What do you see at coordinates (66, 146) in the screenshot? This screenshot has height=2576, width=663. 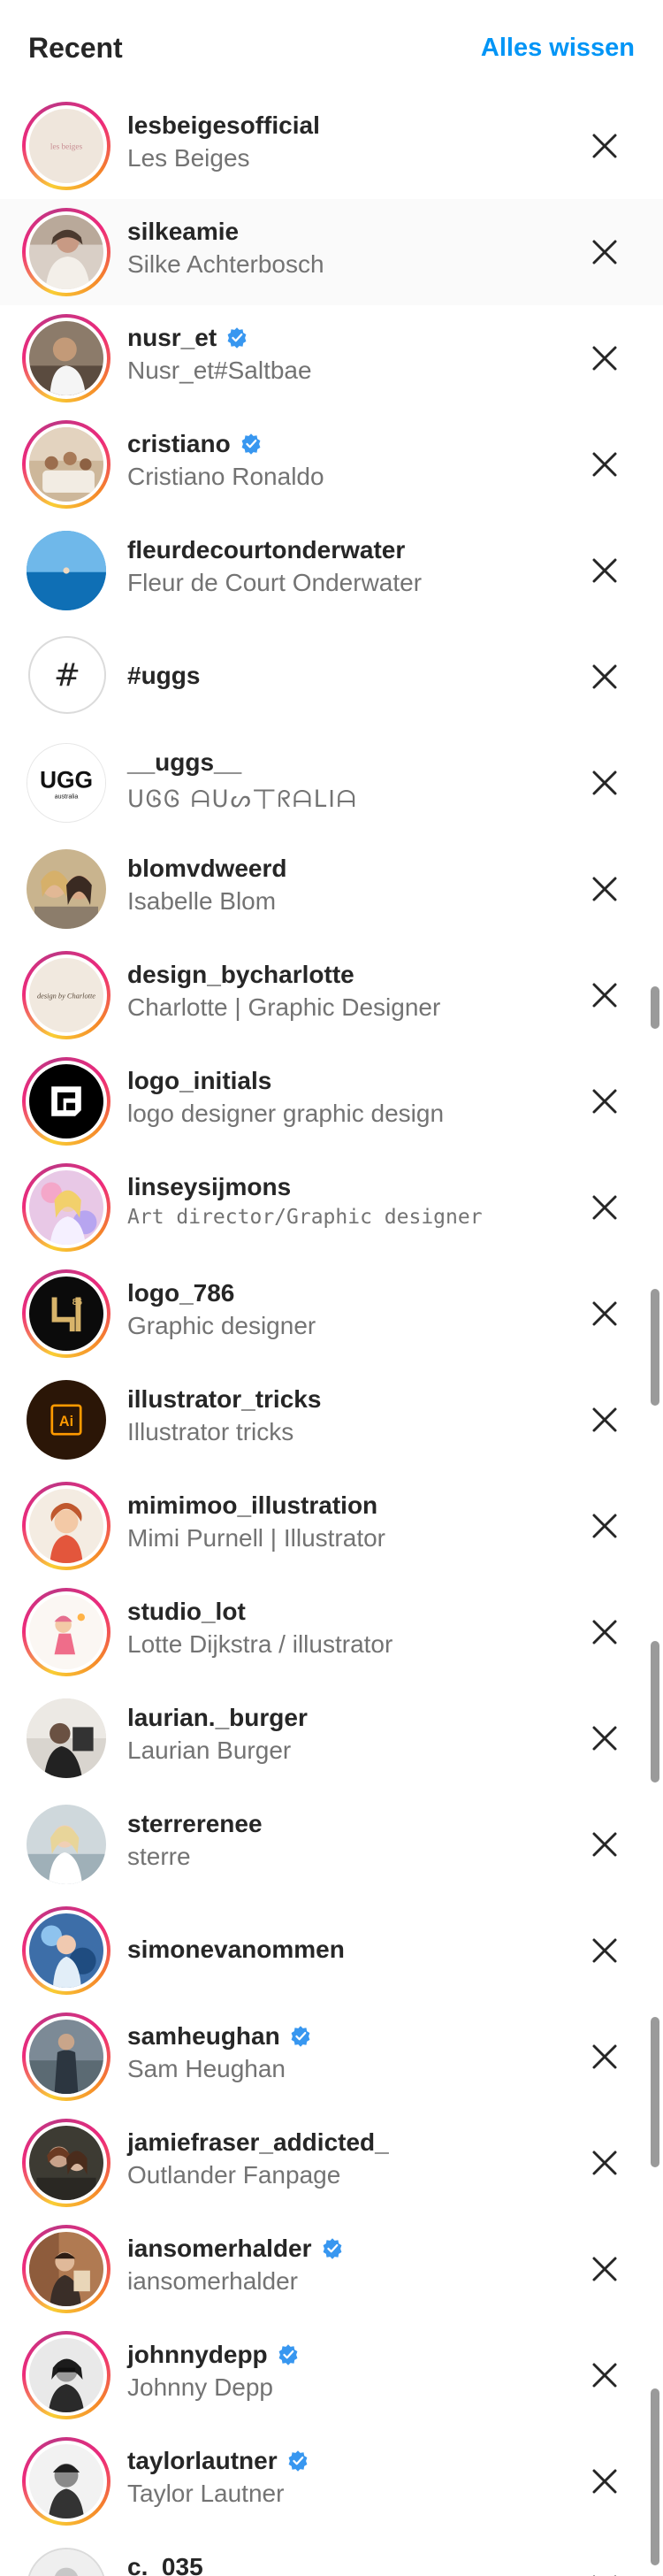 I see `avatar: les beiges` at bounding box center [66, 146].